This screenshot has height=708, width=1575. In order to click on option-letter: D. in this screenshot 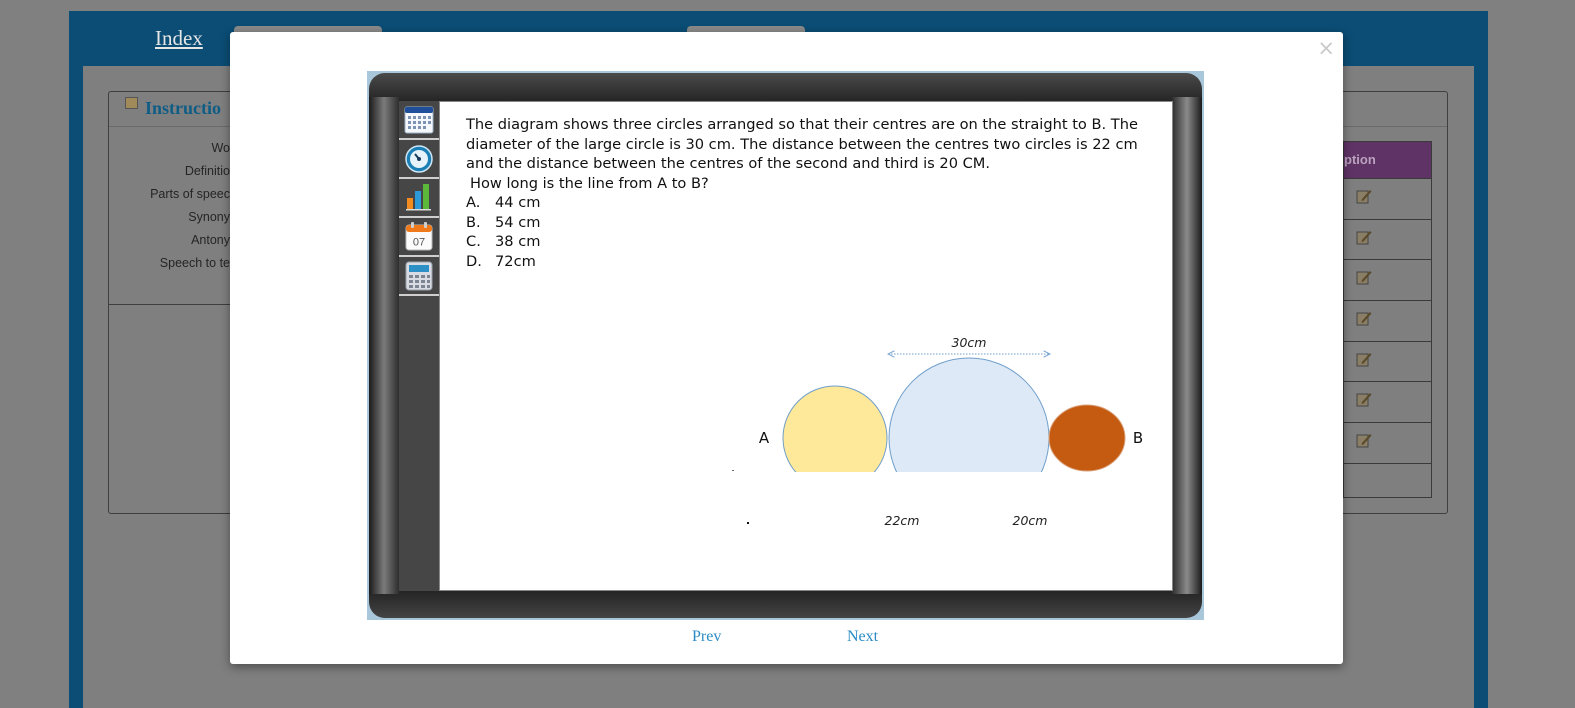, I will do `click(474, 261)`.